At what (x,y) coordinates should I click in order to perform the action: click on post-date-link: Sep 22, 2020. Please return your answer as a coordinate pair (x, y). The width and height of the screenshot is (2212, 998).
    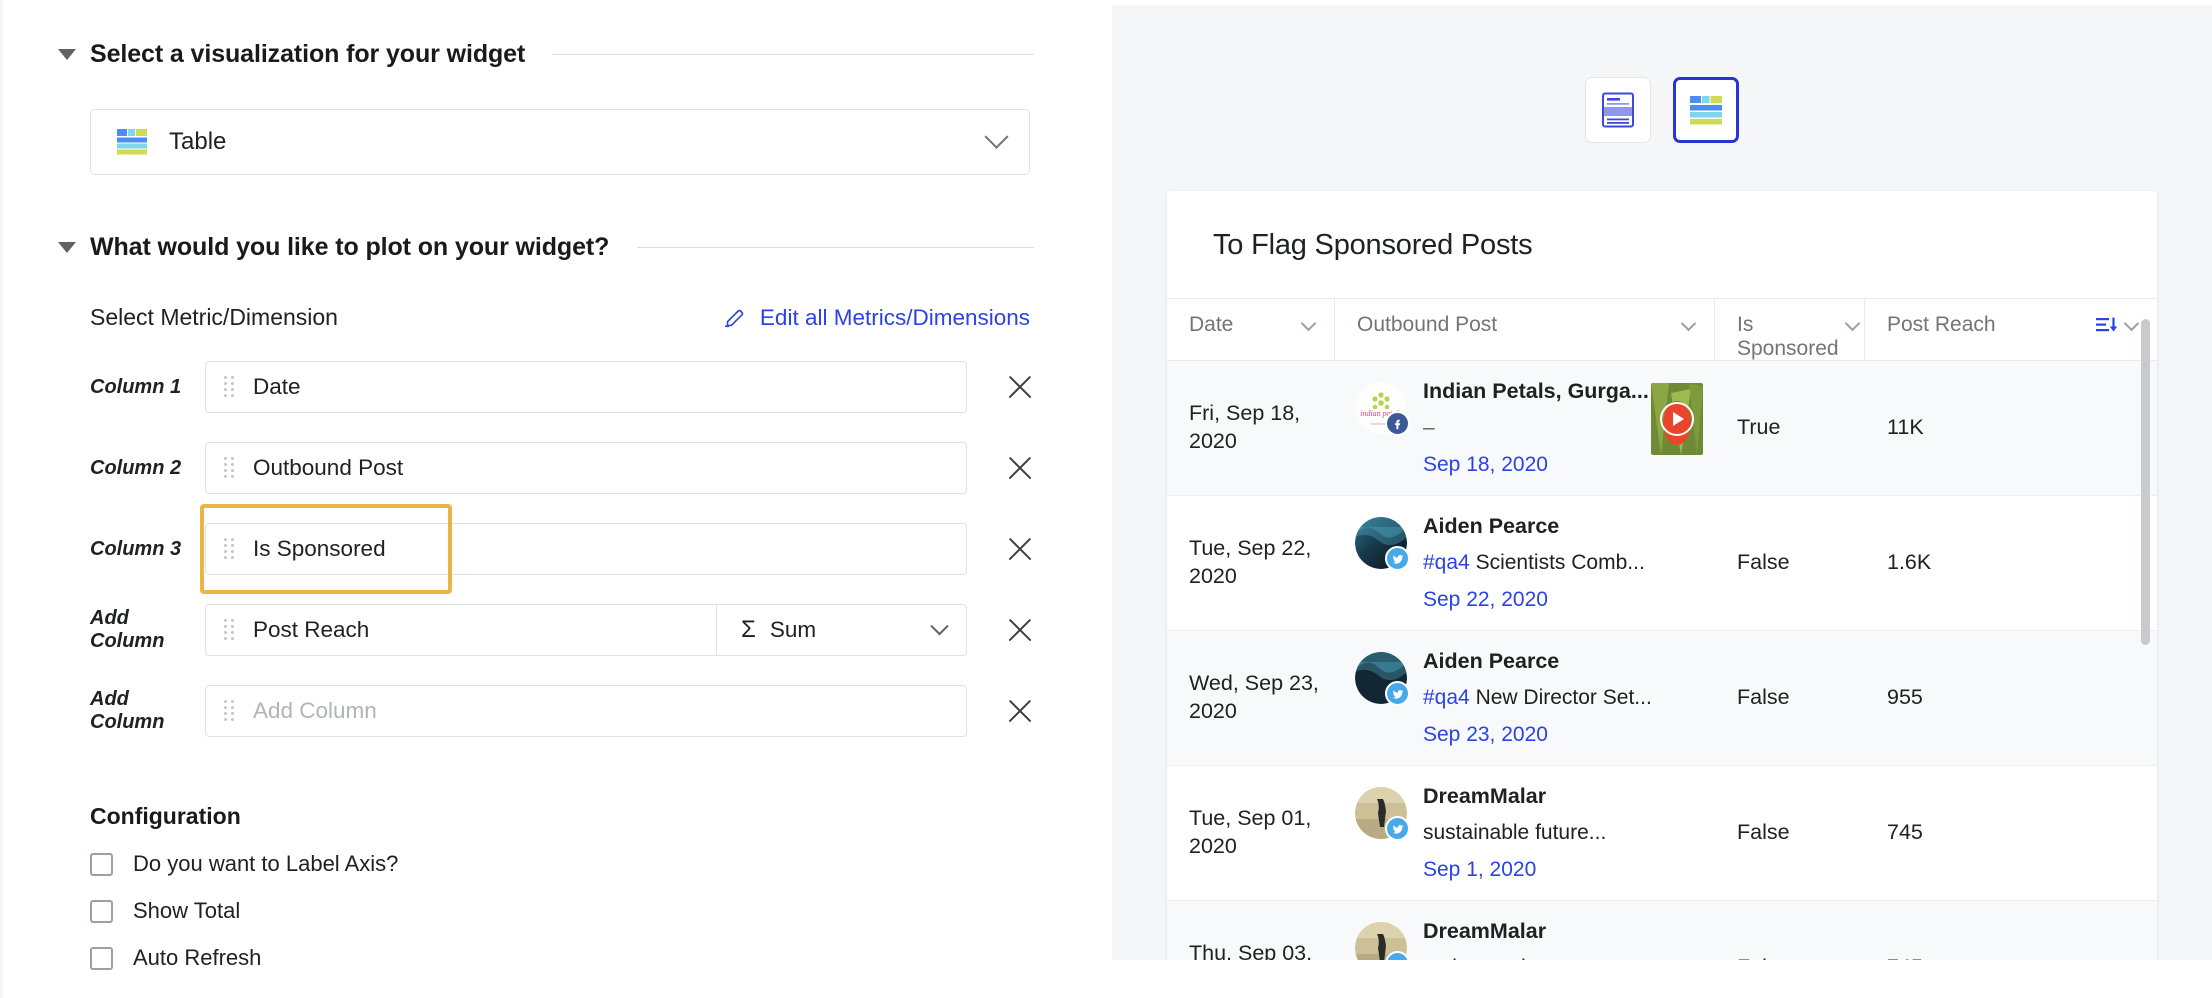
    Looking at the image, I should click on (1563, 600).